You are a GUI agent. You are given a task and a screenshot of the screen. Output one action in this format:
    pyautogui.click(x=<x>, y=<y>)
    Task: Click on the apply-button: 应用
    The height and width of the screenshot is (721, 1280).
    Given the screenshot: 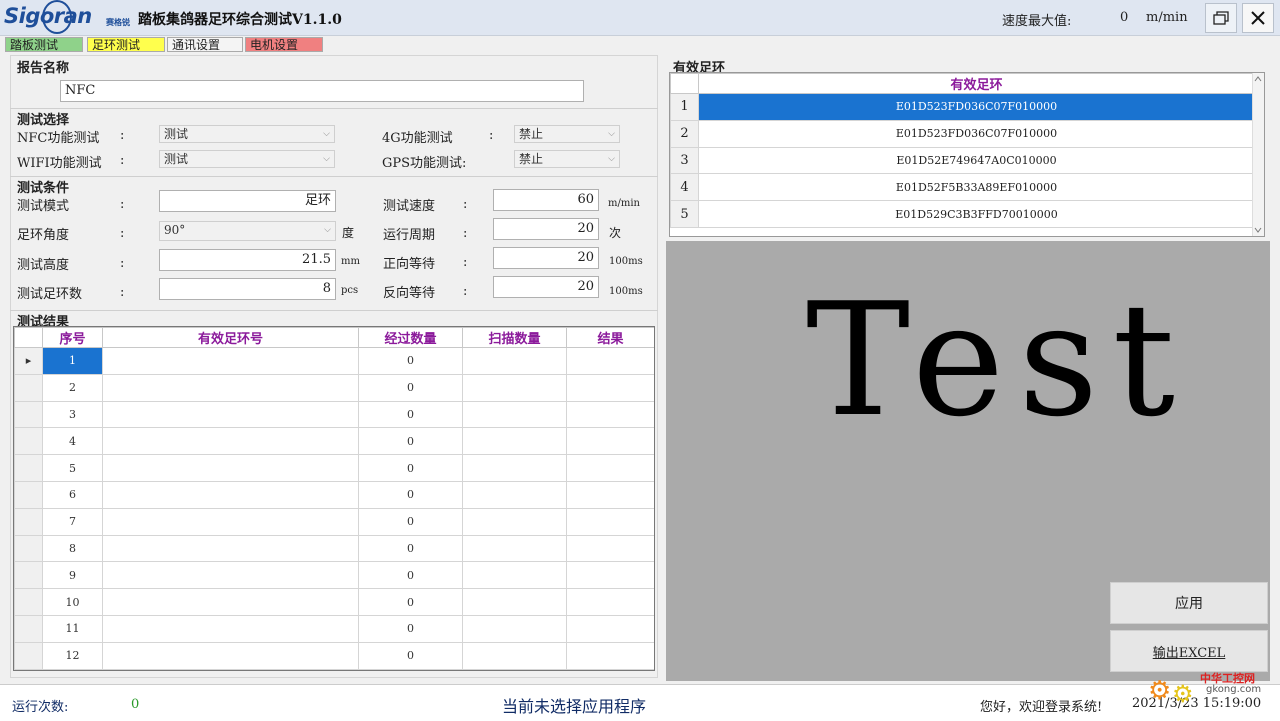 What is the action you would take?
    pyautogui.click(x=1189, y=603)
    